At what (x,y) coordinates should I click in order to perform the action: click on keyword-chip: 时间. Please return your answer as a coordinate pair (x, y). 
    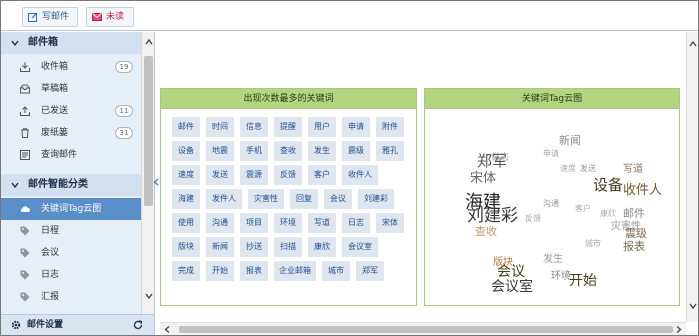
    Looking at the image, I should click on (220, 127).